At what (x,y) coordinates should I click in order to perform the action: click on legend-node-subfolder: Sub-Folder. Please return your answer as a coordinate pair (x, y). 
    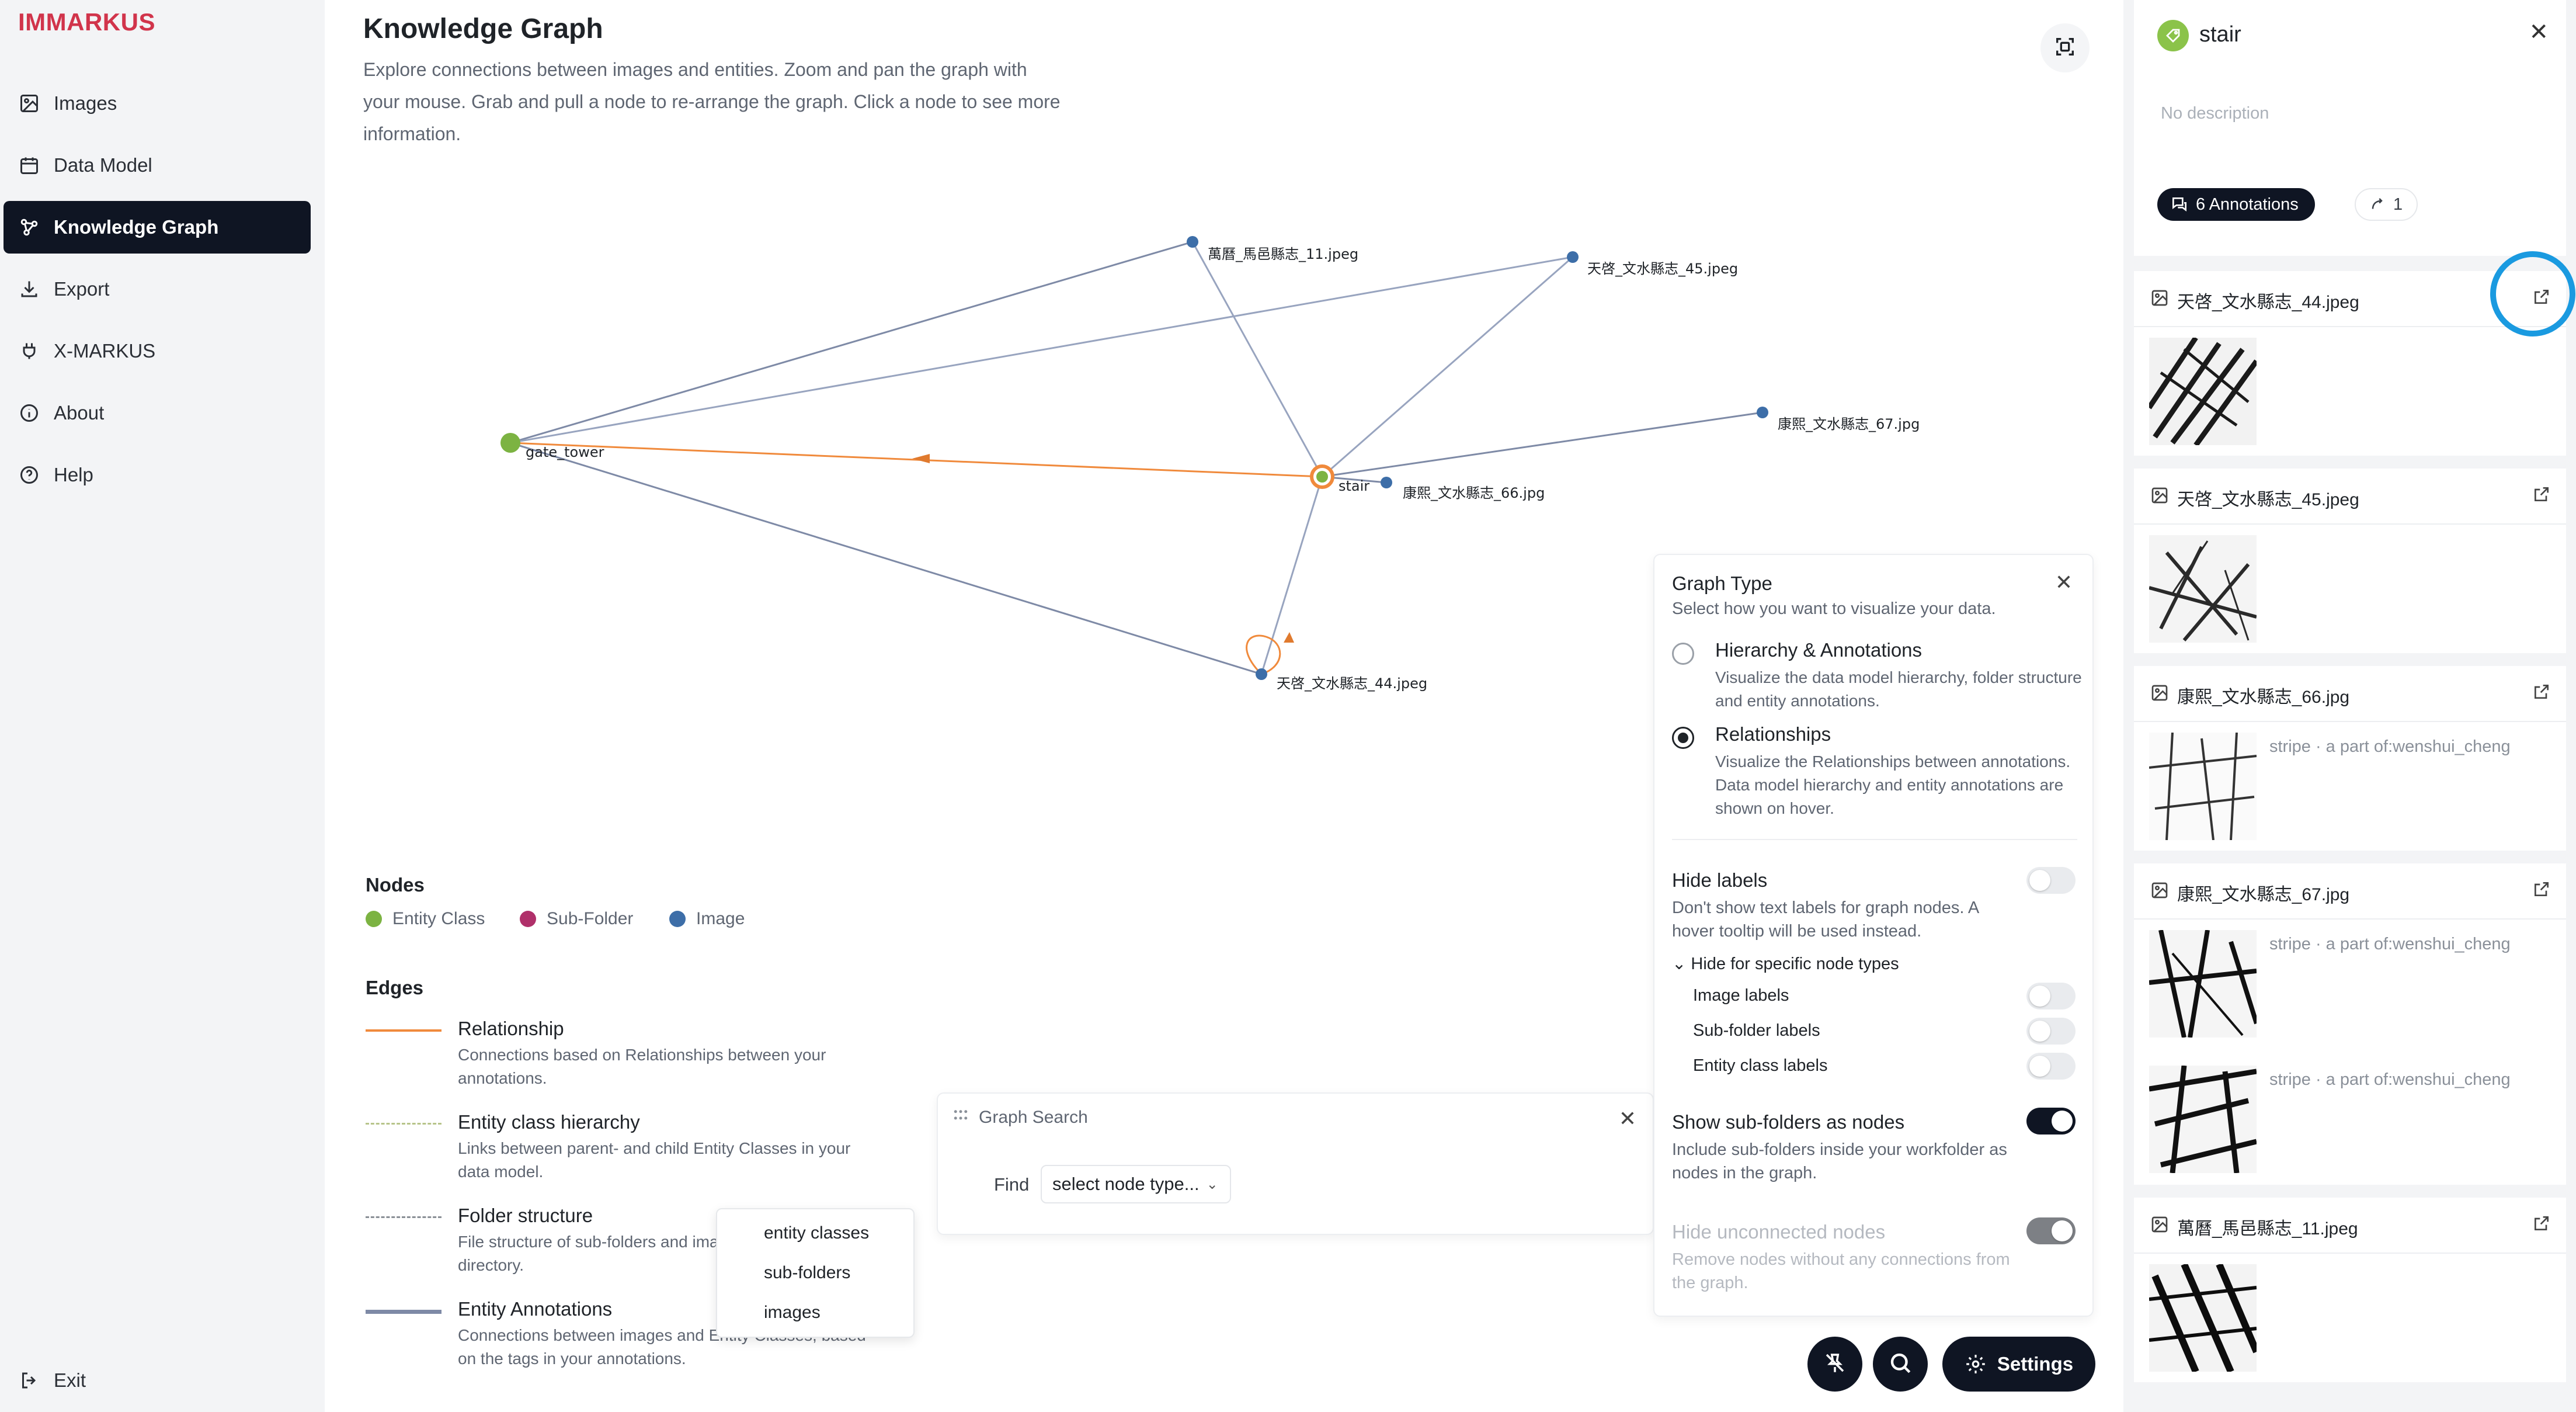
    Looking at the image, I should click on (576, 919).